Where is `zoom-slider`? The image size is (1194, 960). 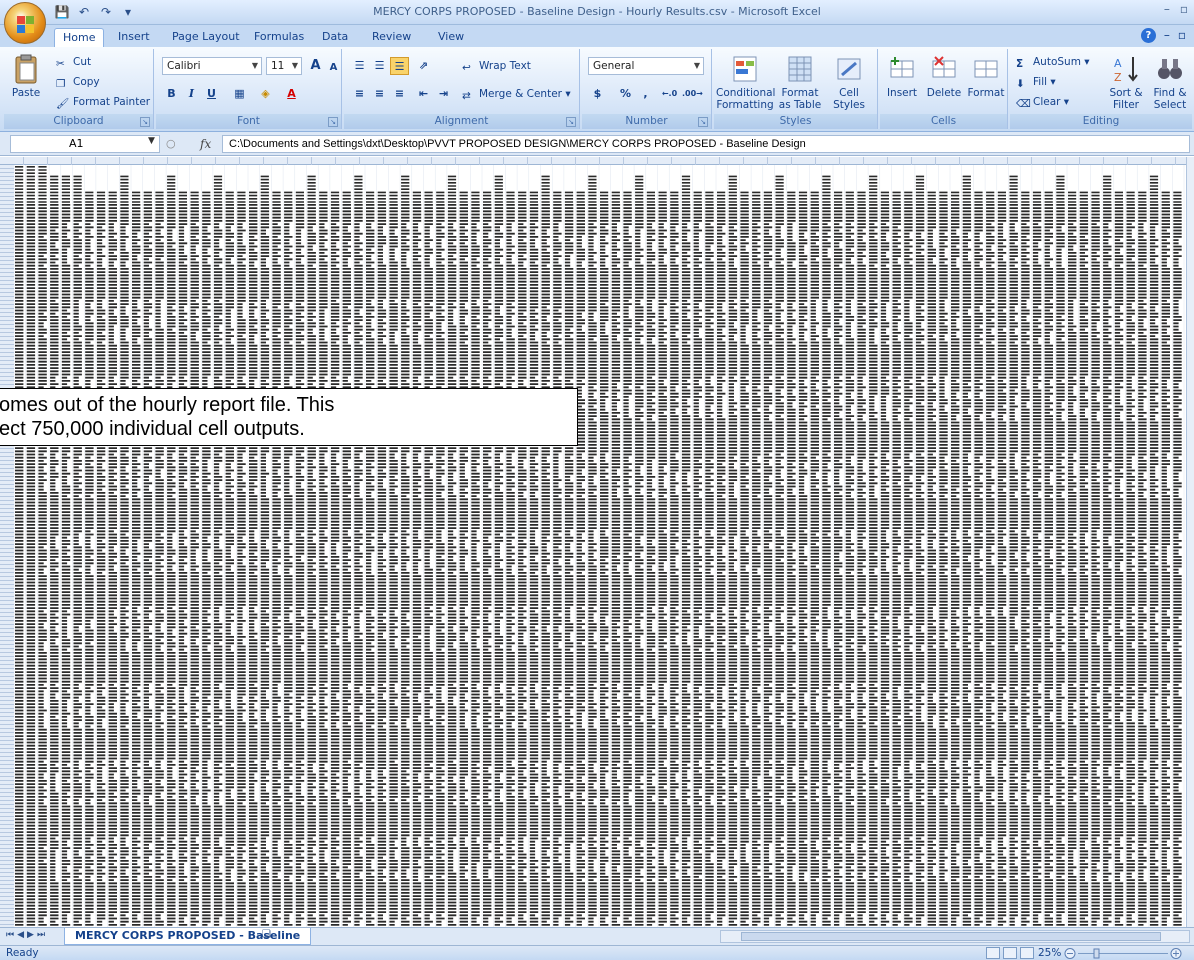
zoom-slider is located at coordinates (1124, 953).